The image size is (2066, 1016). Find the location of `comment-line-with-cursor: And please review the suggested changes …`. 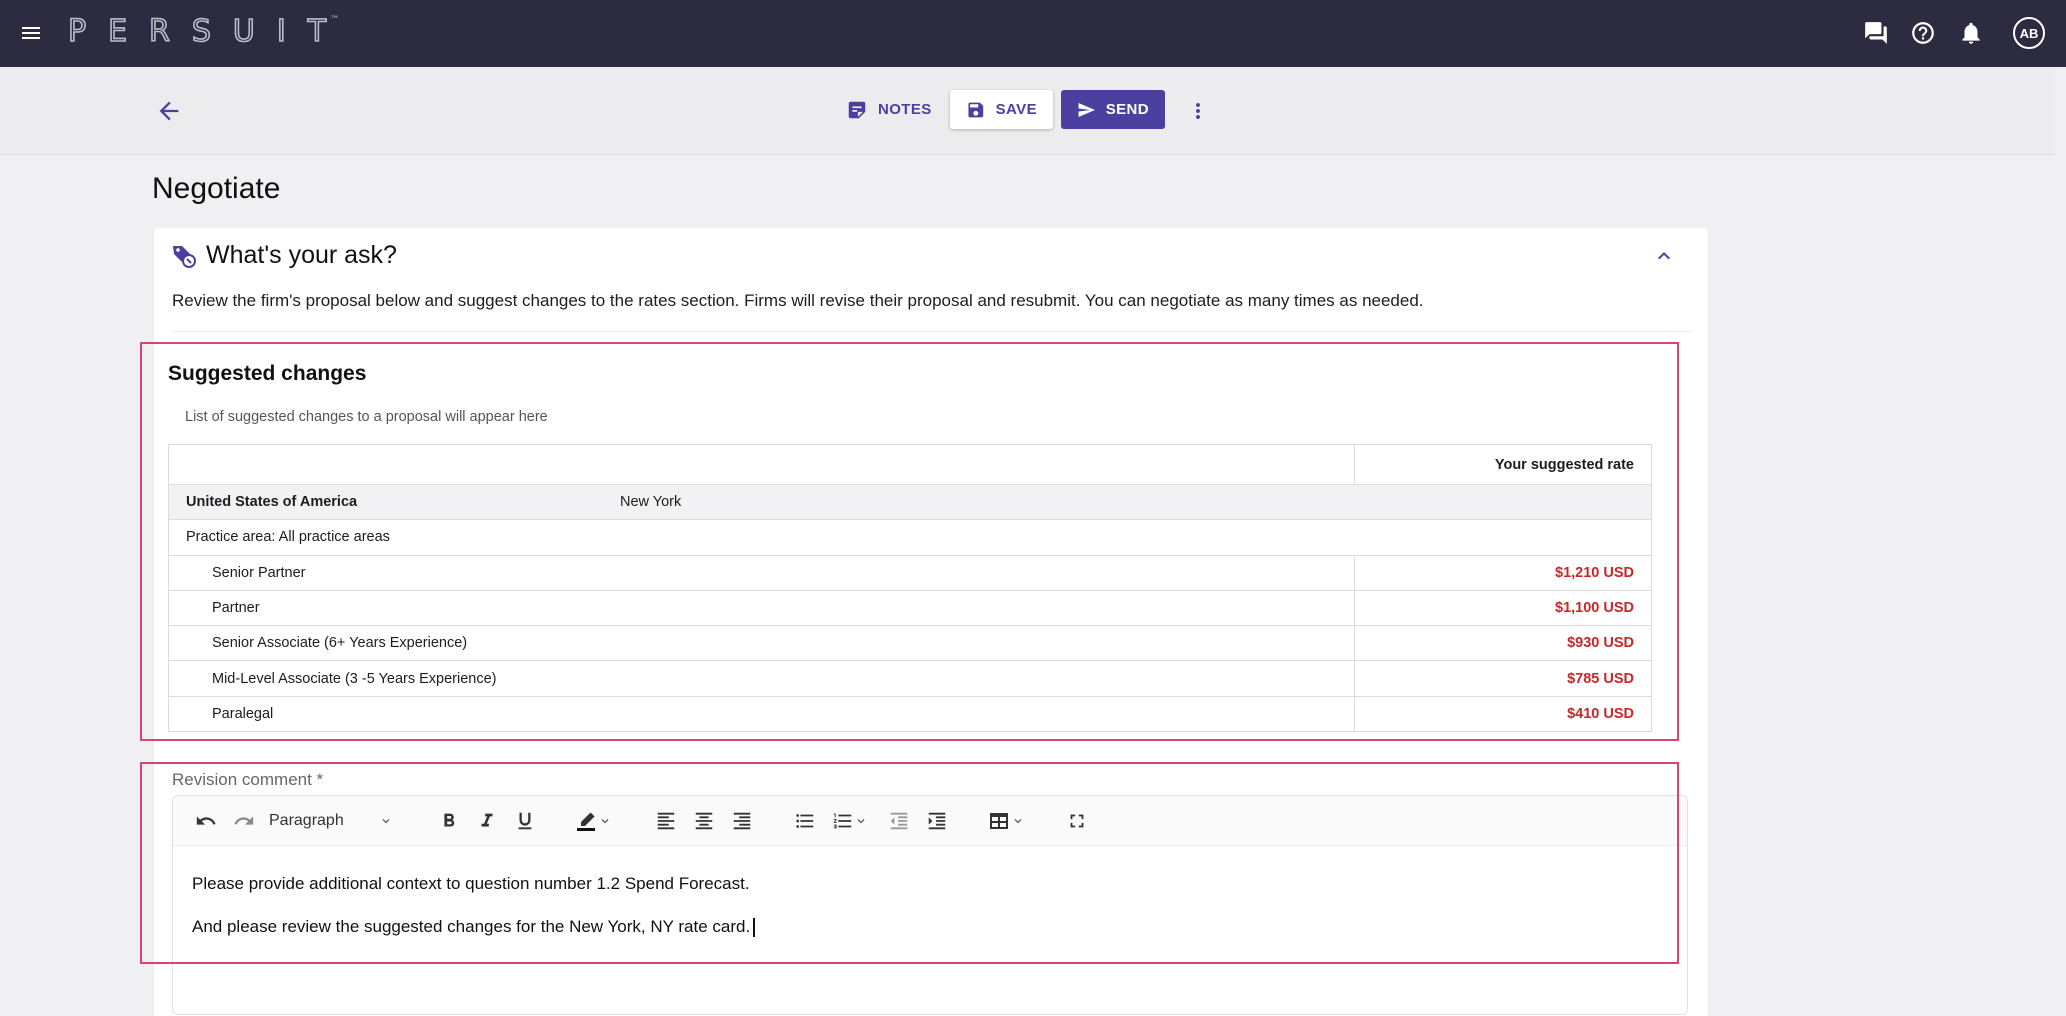

comment-line-with-cursor: And please review the suggested changes … is located at coordinates (473, 926).